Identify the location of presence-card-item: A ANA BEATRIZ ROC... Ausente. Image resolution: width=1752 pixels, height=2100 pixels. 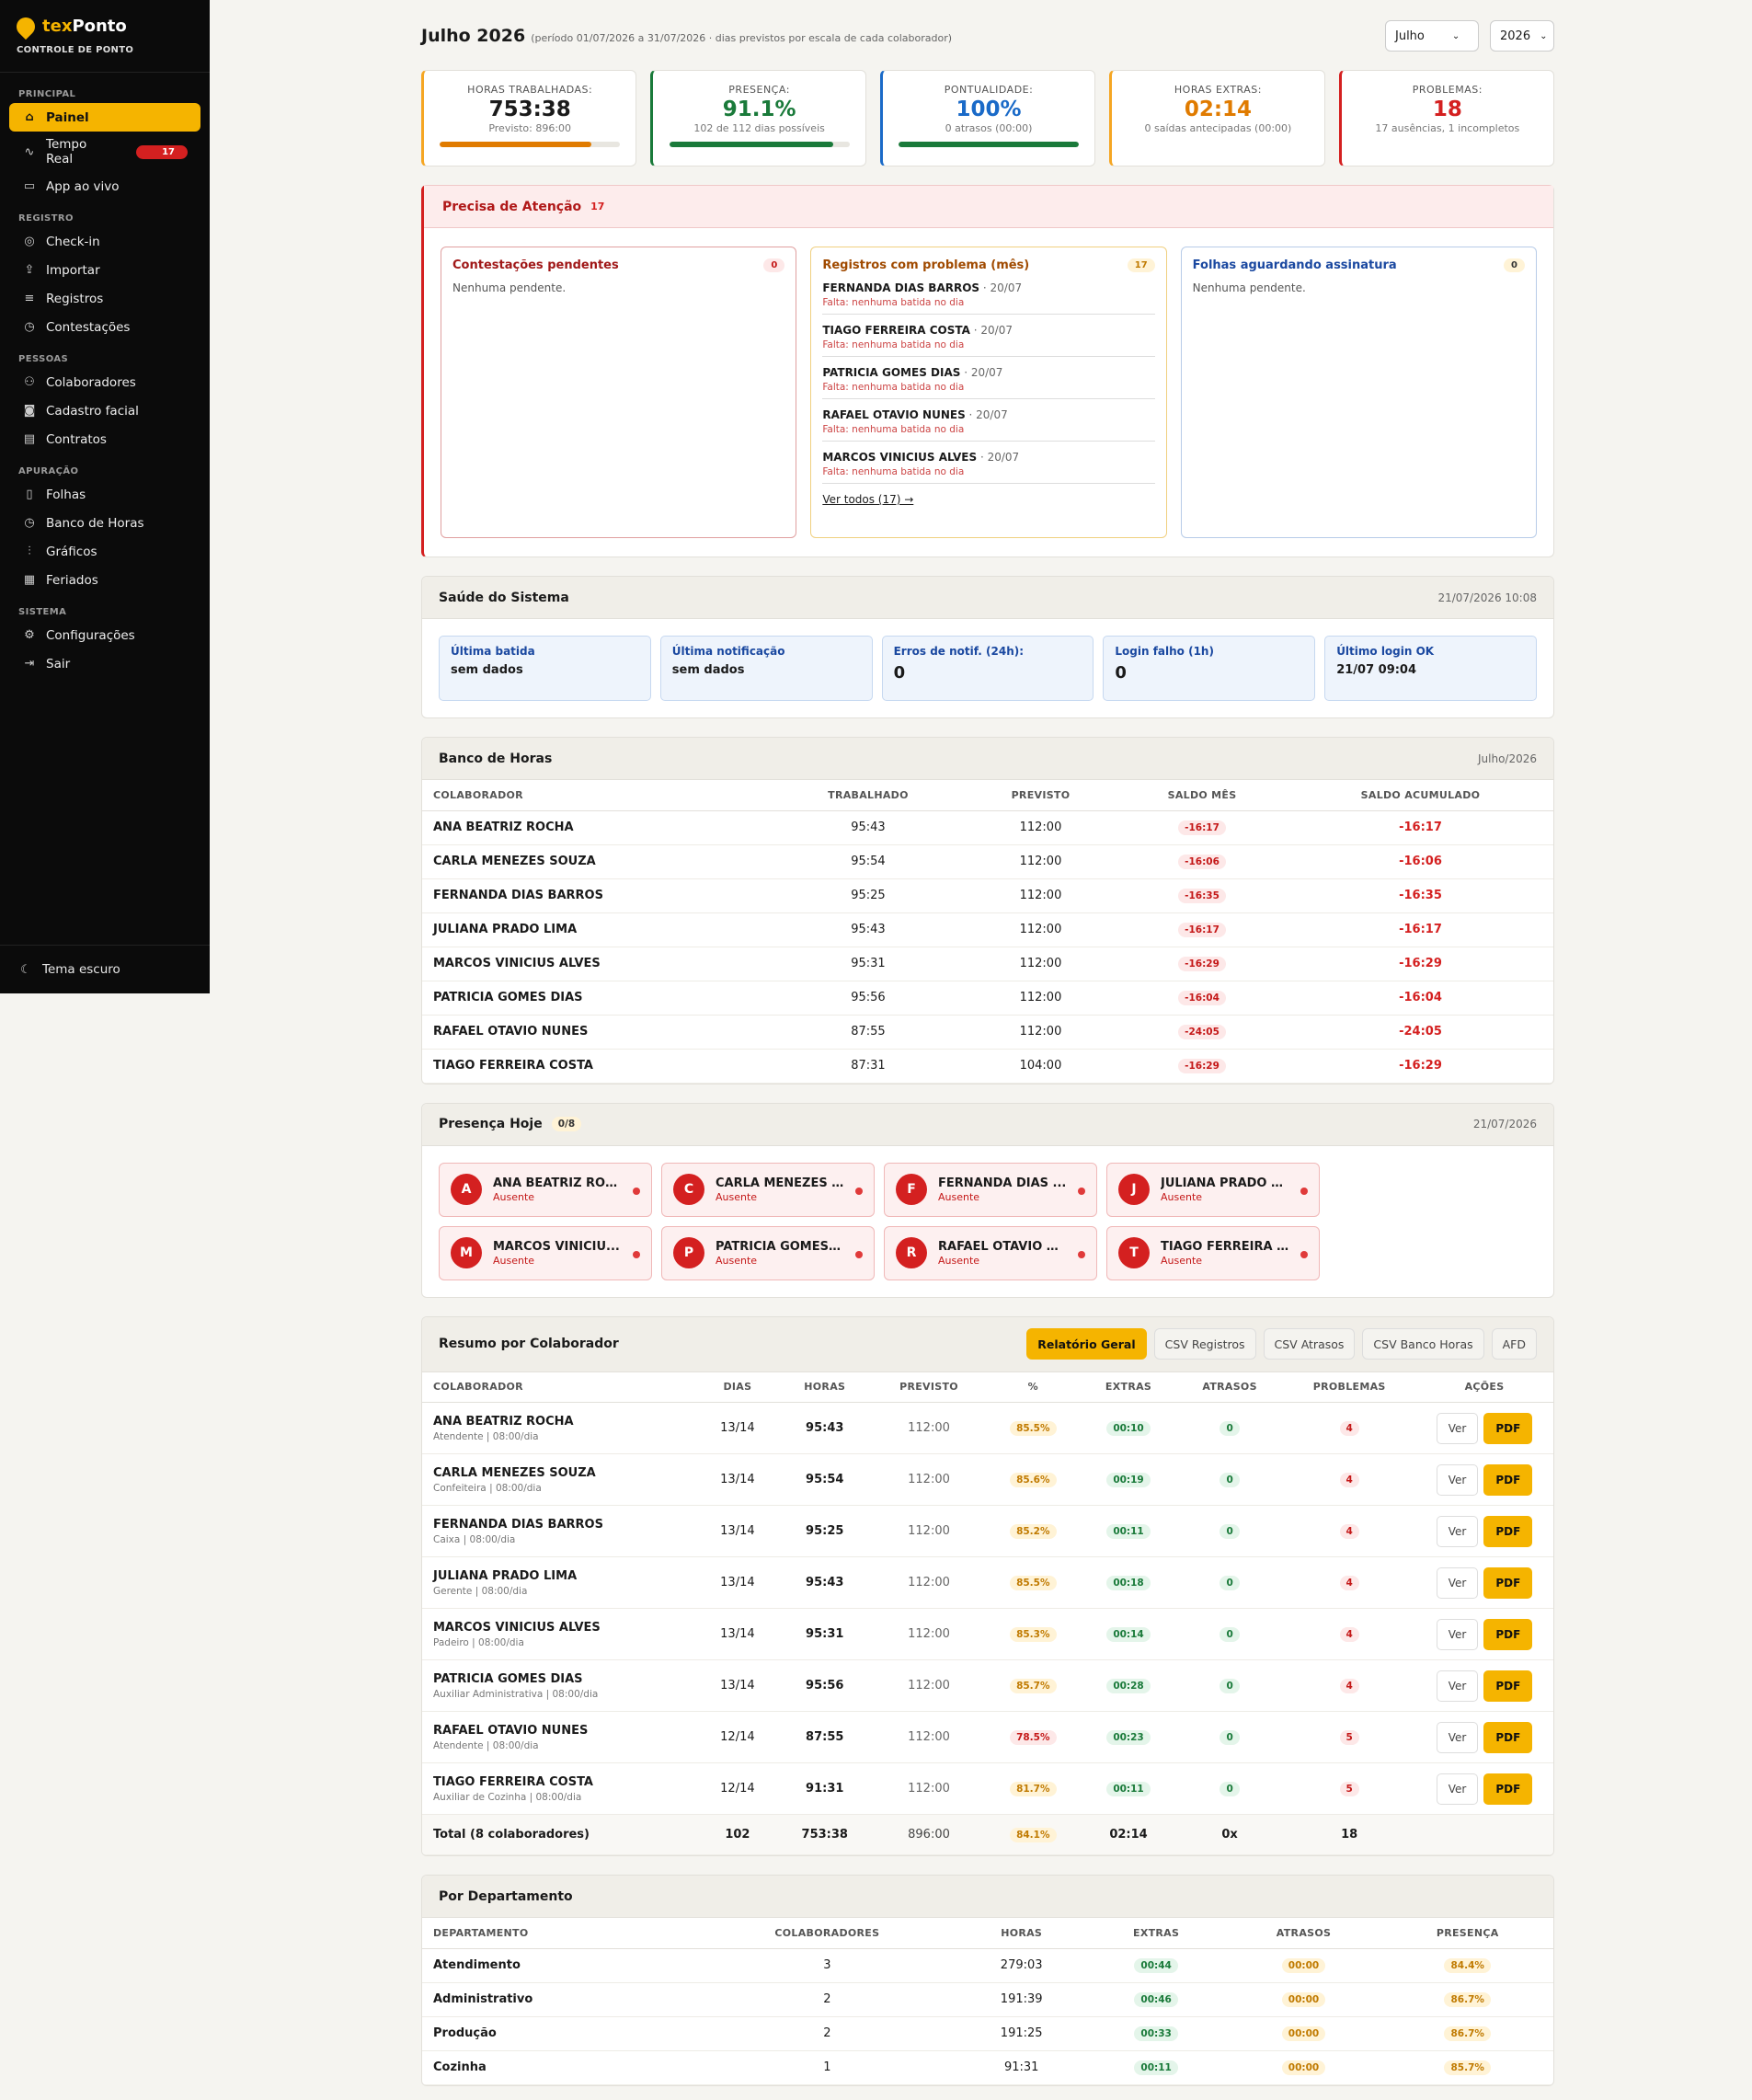
(545, 1189).